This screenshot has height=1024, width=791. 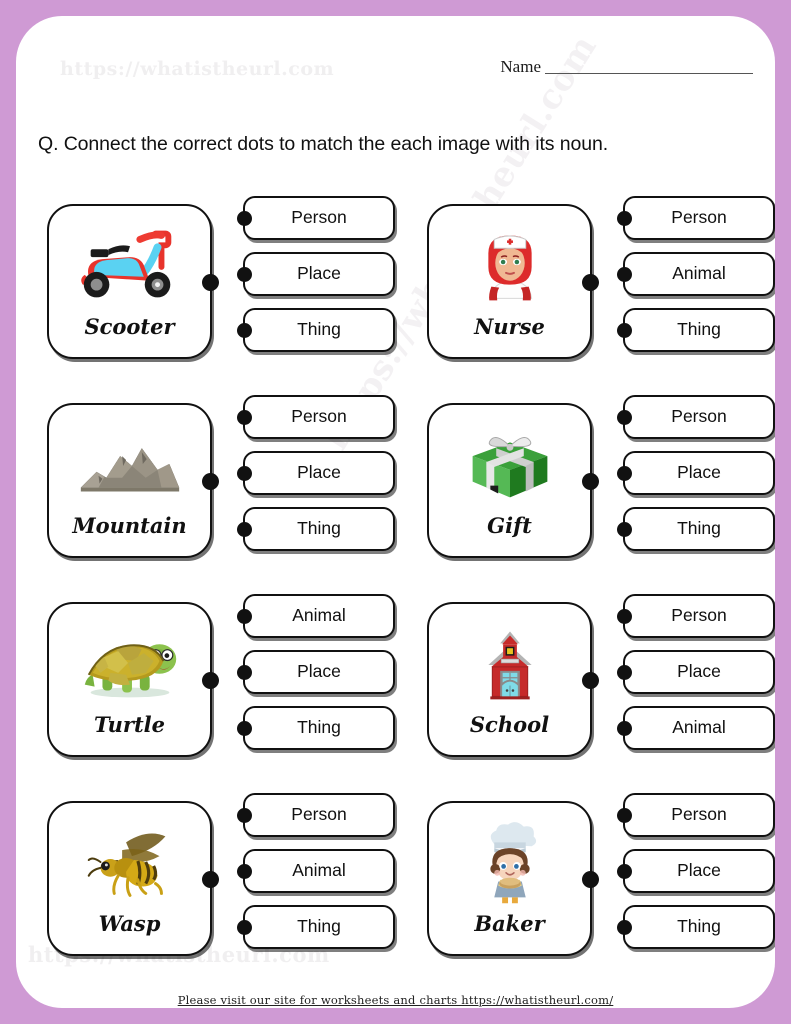 What do you see at coordinates (129, 326) in the screenshot?
I see `card-word-label: Scooter` at bounding box center [129, 326].